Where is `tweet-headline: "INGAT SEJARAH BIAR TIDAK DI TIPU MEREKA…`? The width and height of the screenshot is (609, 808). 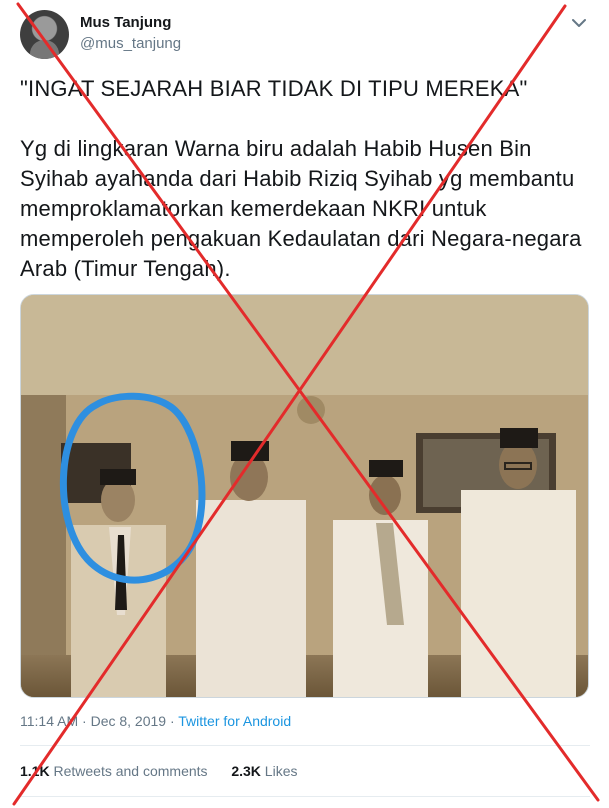 tweet-headline: "INGAT SEJARAH BIAR TIDAK DI TIPU MEREKA… is located at coordinates (274, 88).